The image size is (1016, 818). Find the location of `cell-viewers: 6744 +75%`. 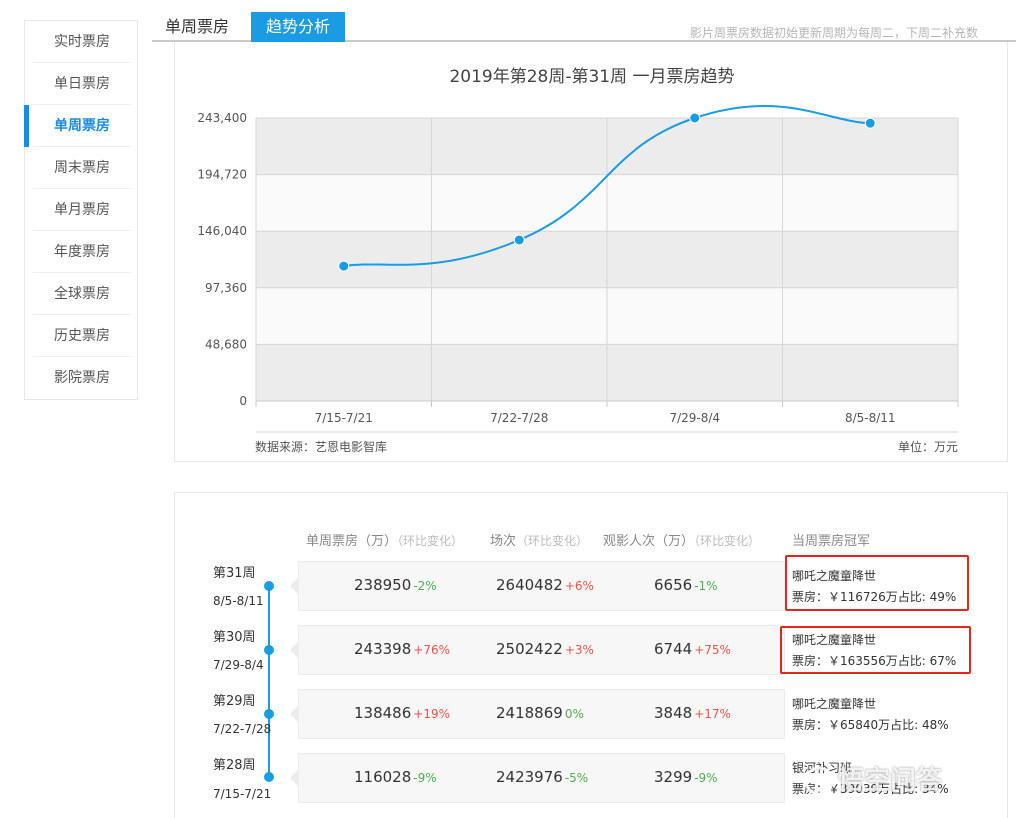

cell-viewers: 6744 +75% is located at coordinates (692, 649).